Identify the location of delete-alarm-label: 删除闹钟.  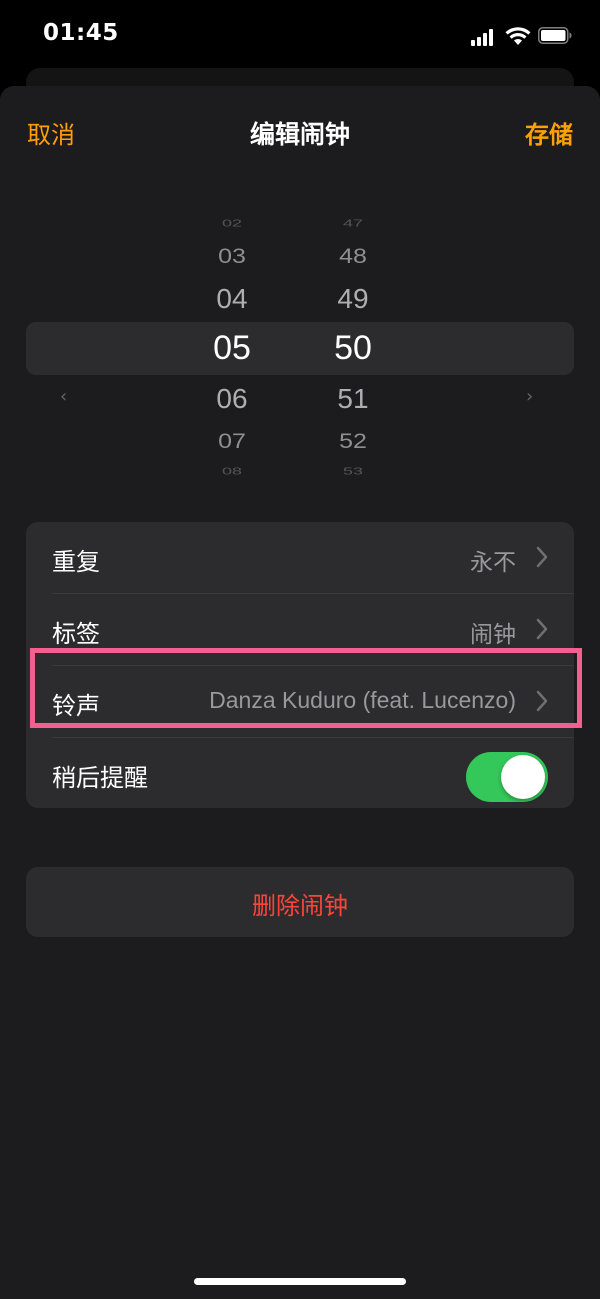
(300, 906).